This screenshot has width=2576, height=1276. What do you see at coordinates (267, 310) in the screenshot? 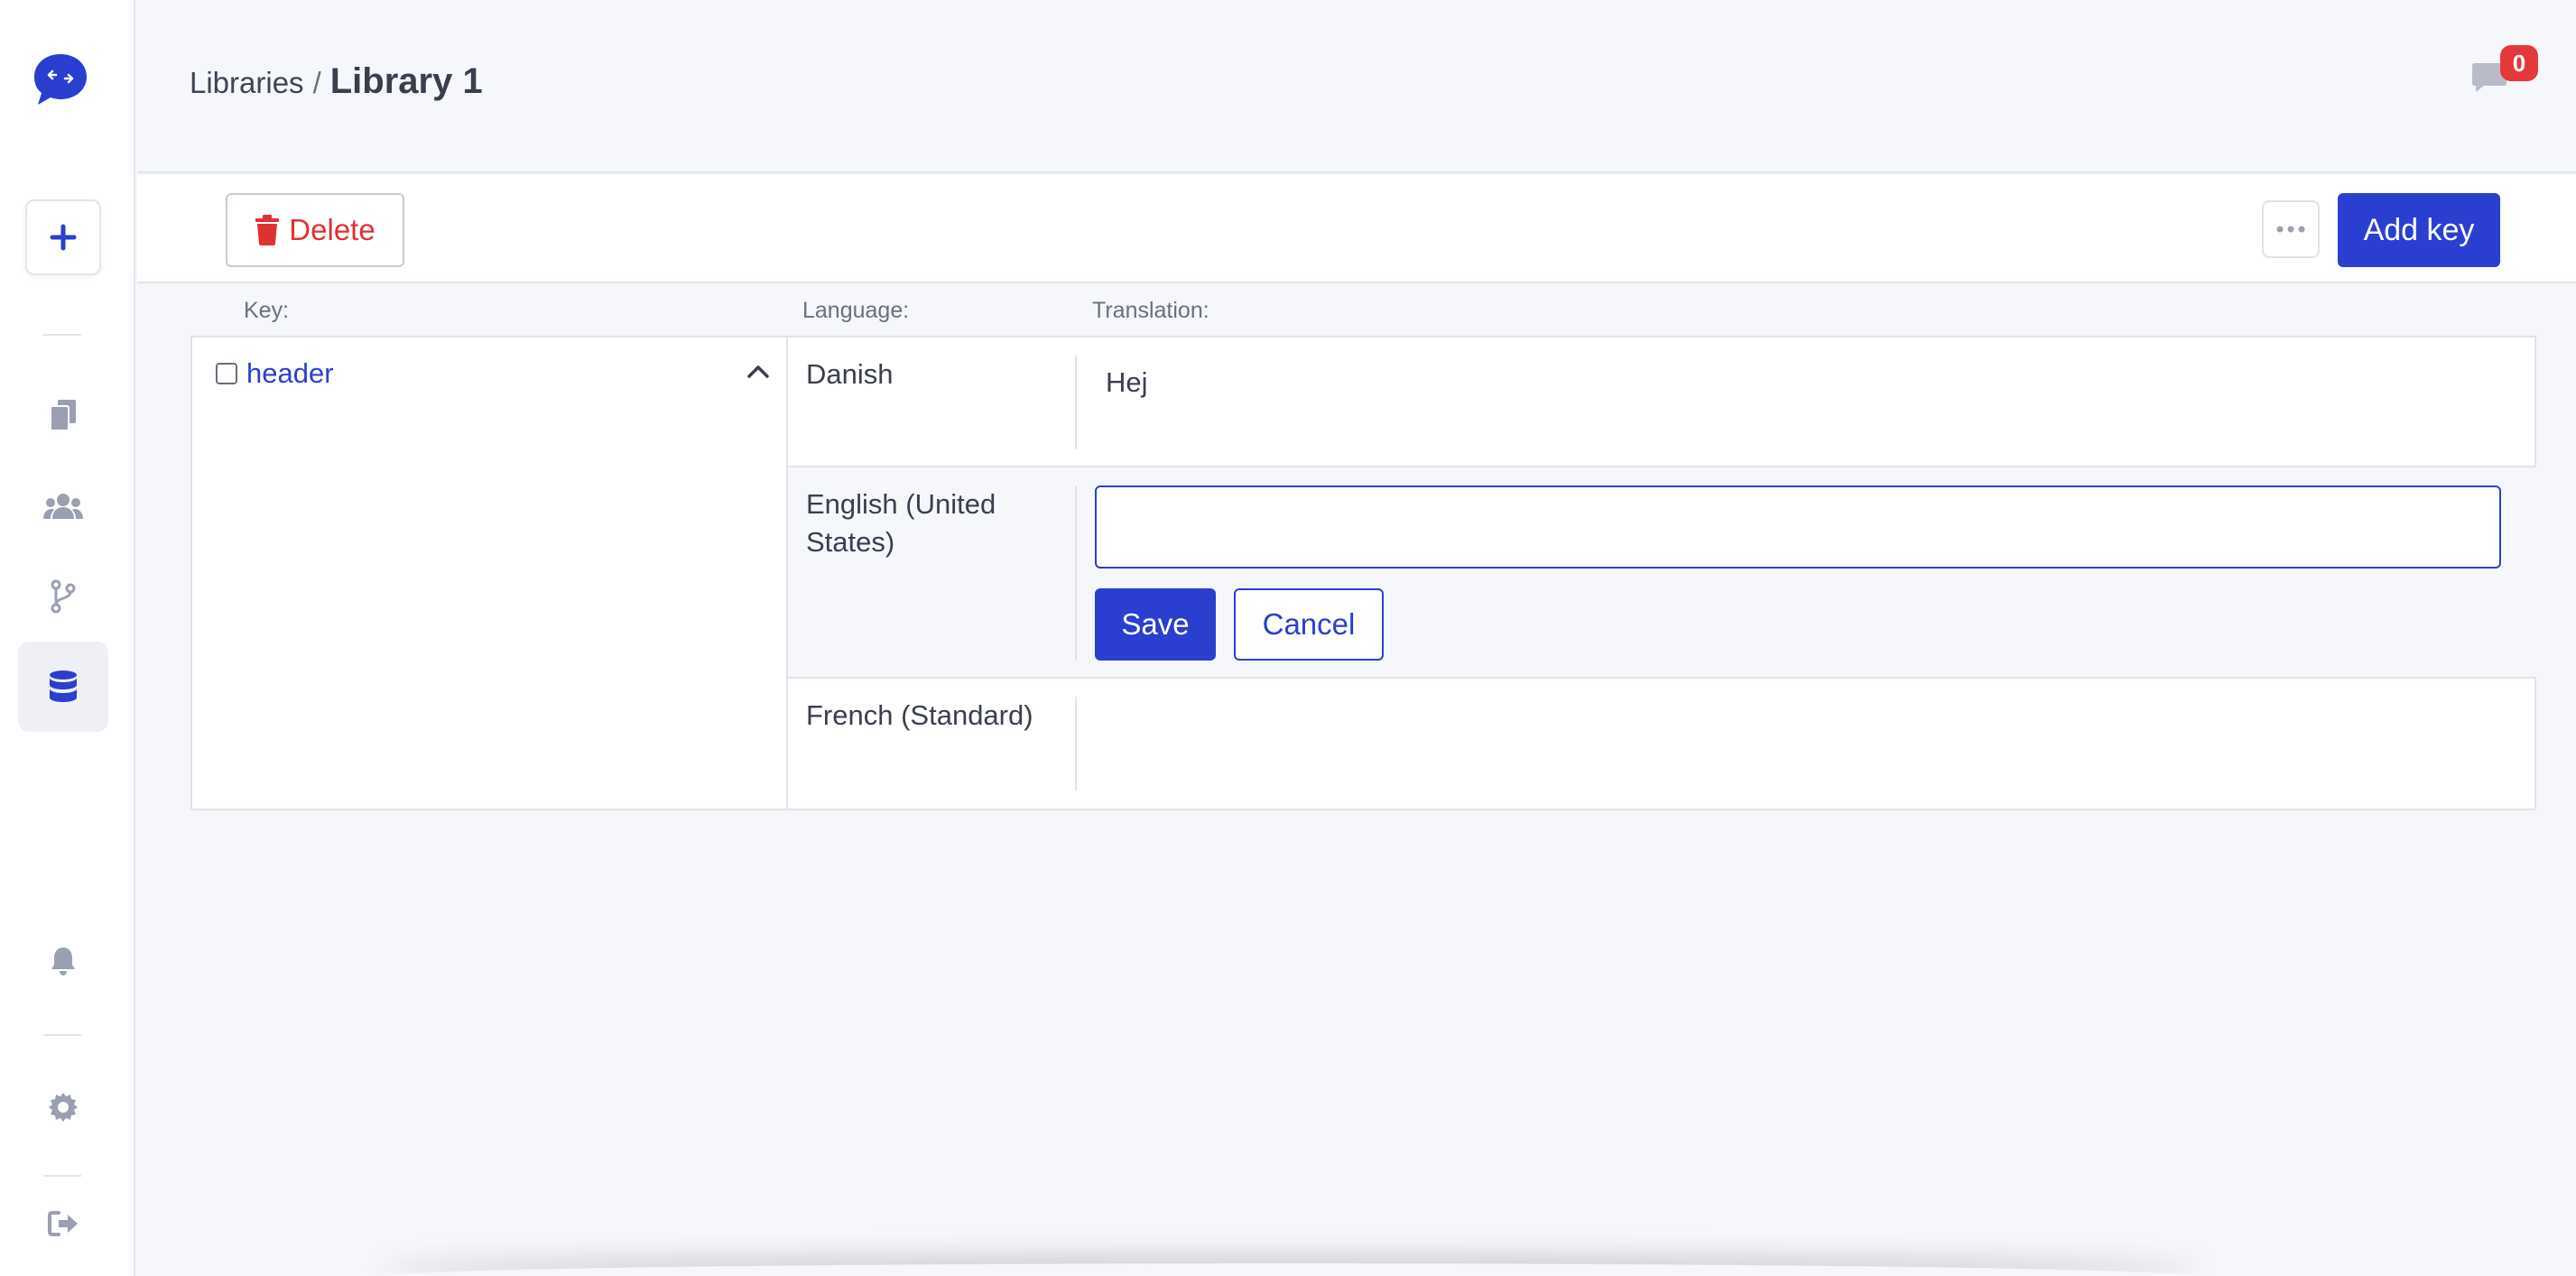
I see `column-header-key: Key:` at bounding box center [267, 310].